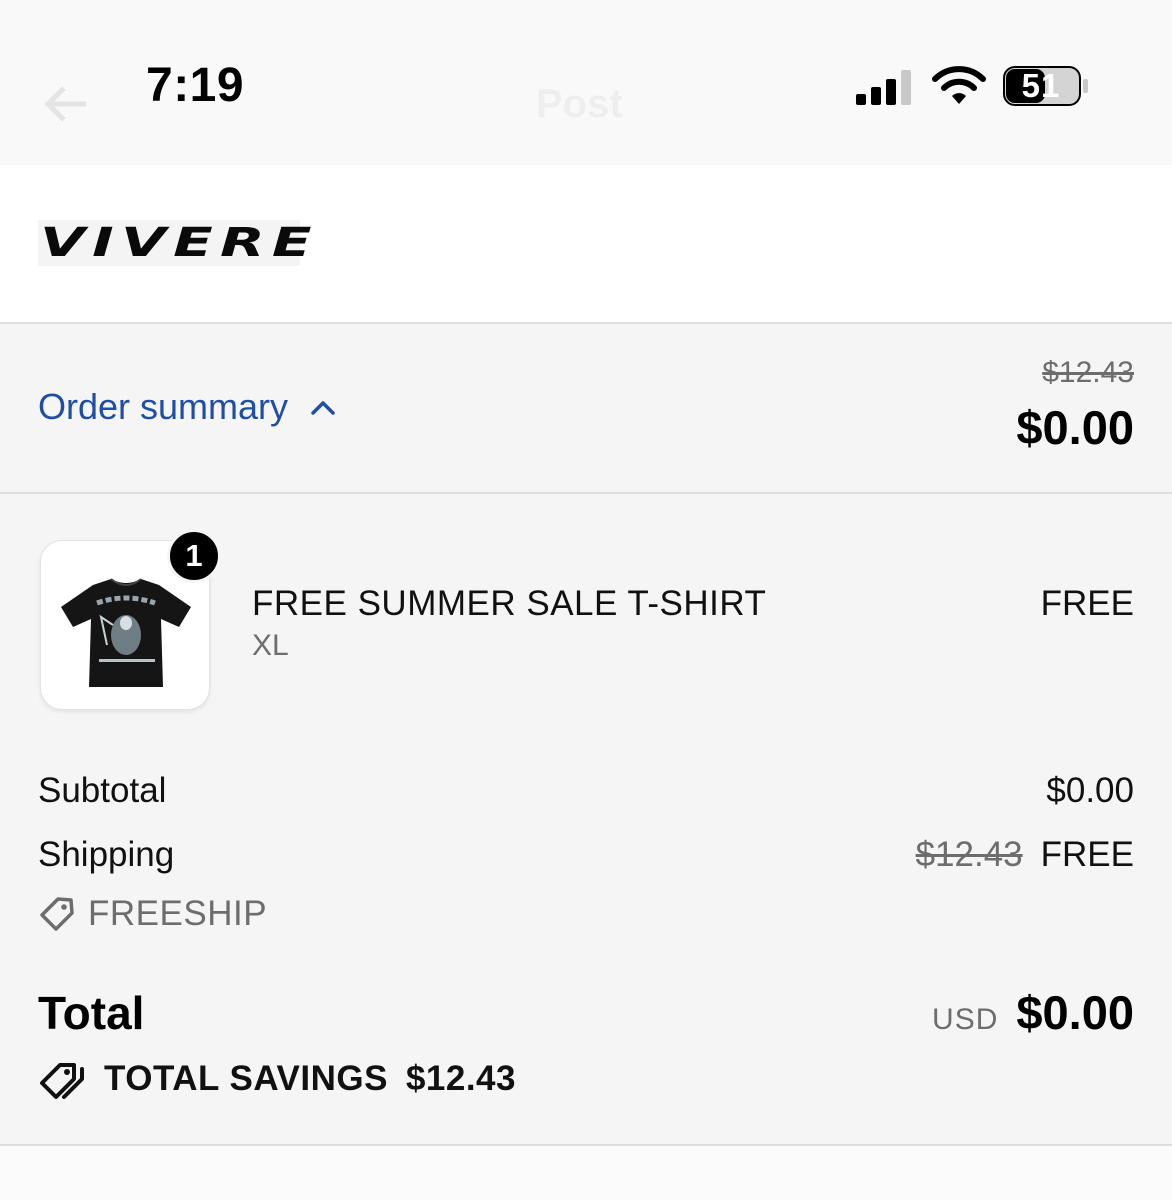 The image size is (1172, 1200). Describe the element at coordinates (194, 556) in the screenshot. I see `quantity-badge: 1` at that location.